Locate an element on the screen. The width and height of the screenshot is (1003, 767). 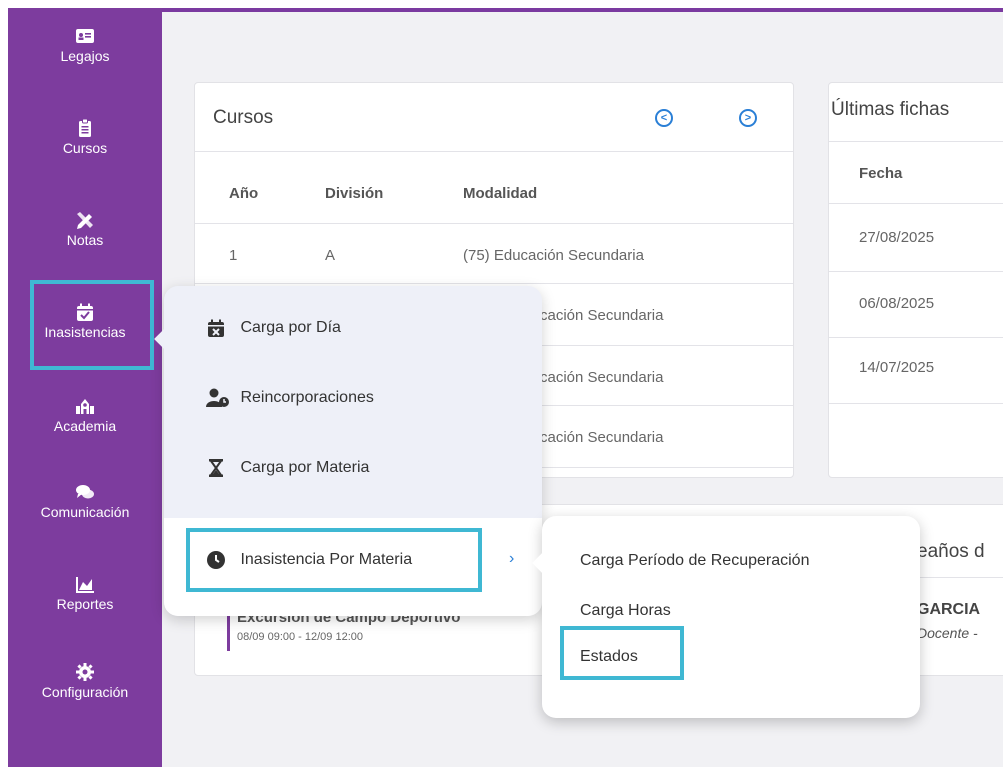
chat-bubbles-icon is located at coordinates (85, 492).